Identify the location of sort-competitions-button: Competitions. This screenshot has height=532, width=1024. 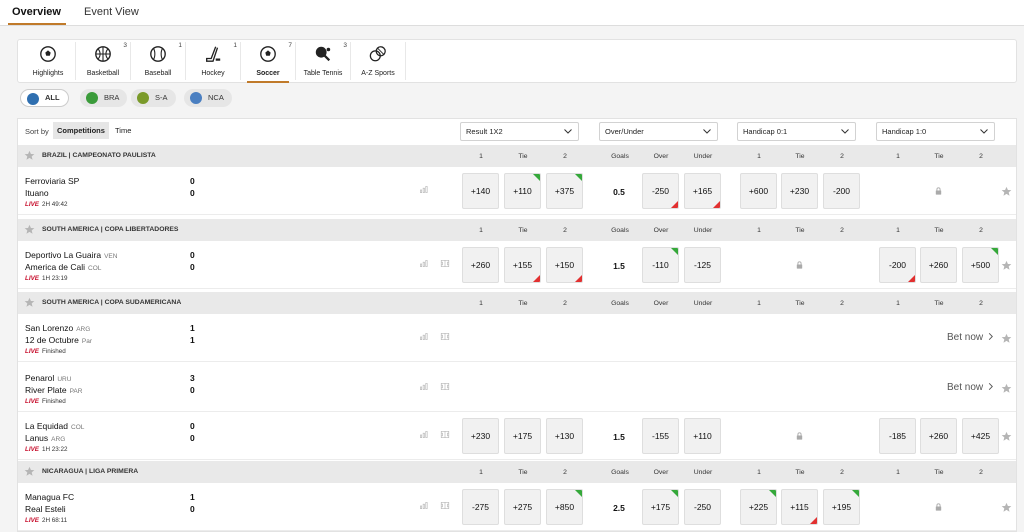
(81, 130).